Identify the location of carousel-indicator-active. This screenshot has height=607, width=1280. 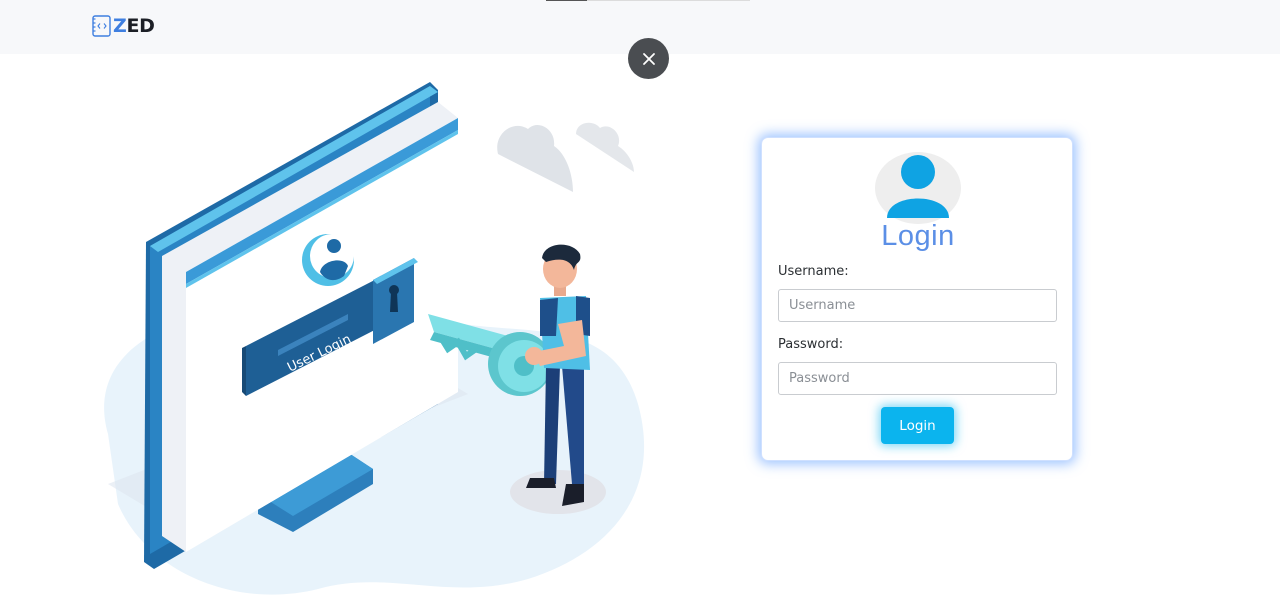
(566, 0).